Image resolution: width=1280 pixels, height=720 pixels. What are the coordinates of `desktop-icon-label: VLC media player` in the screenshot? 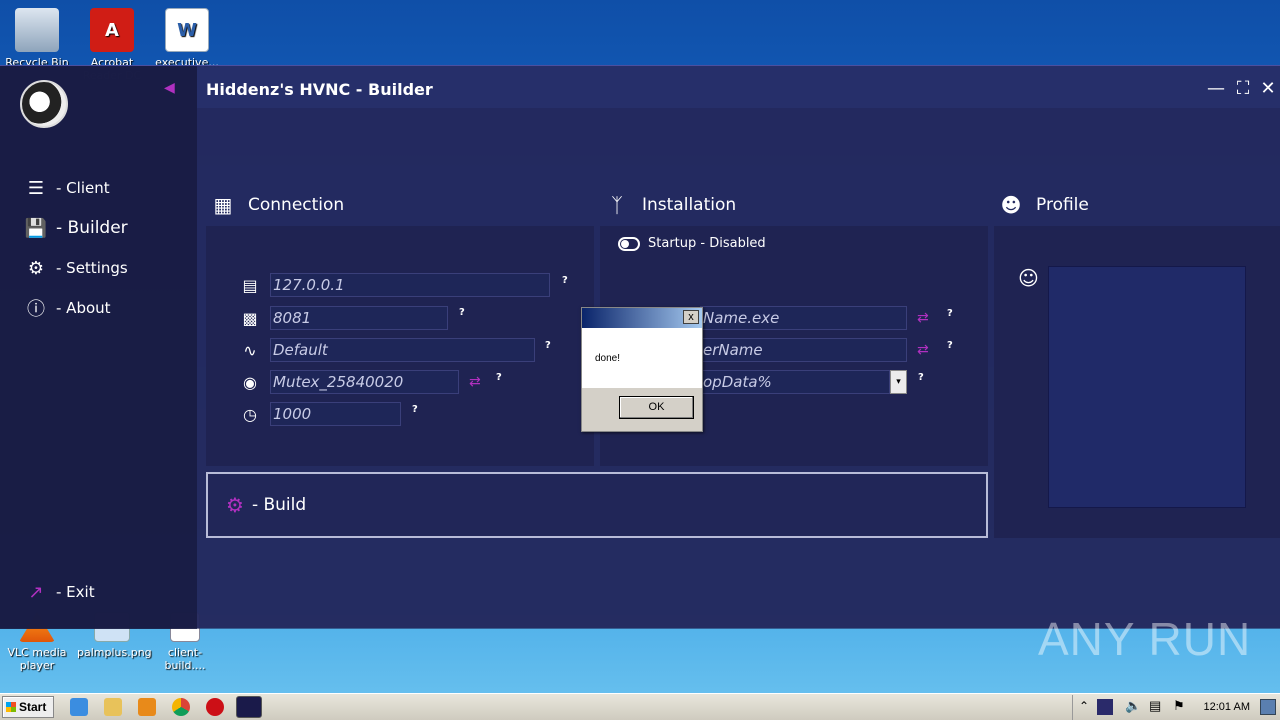 It's located at (37, 659).